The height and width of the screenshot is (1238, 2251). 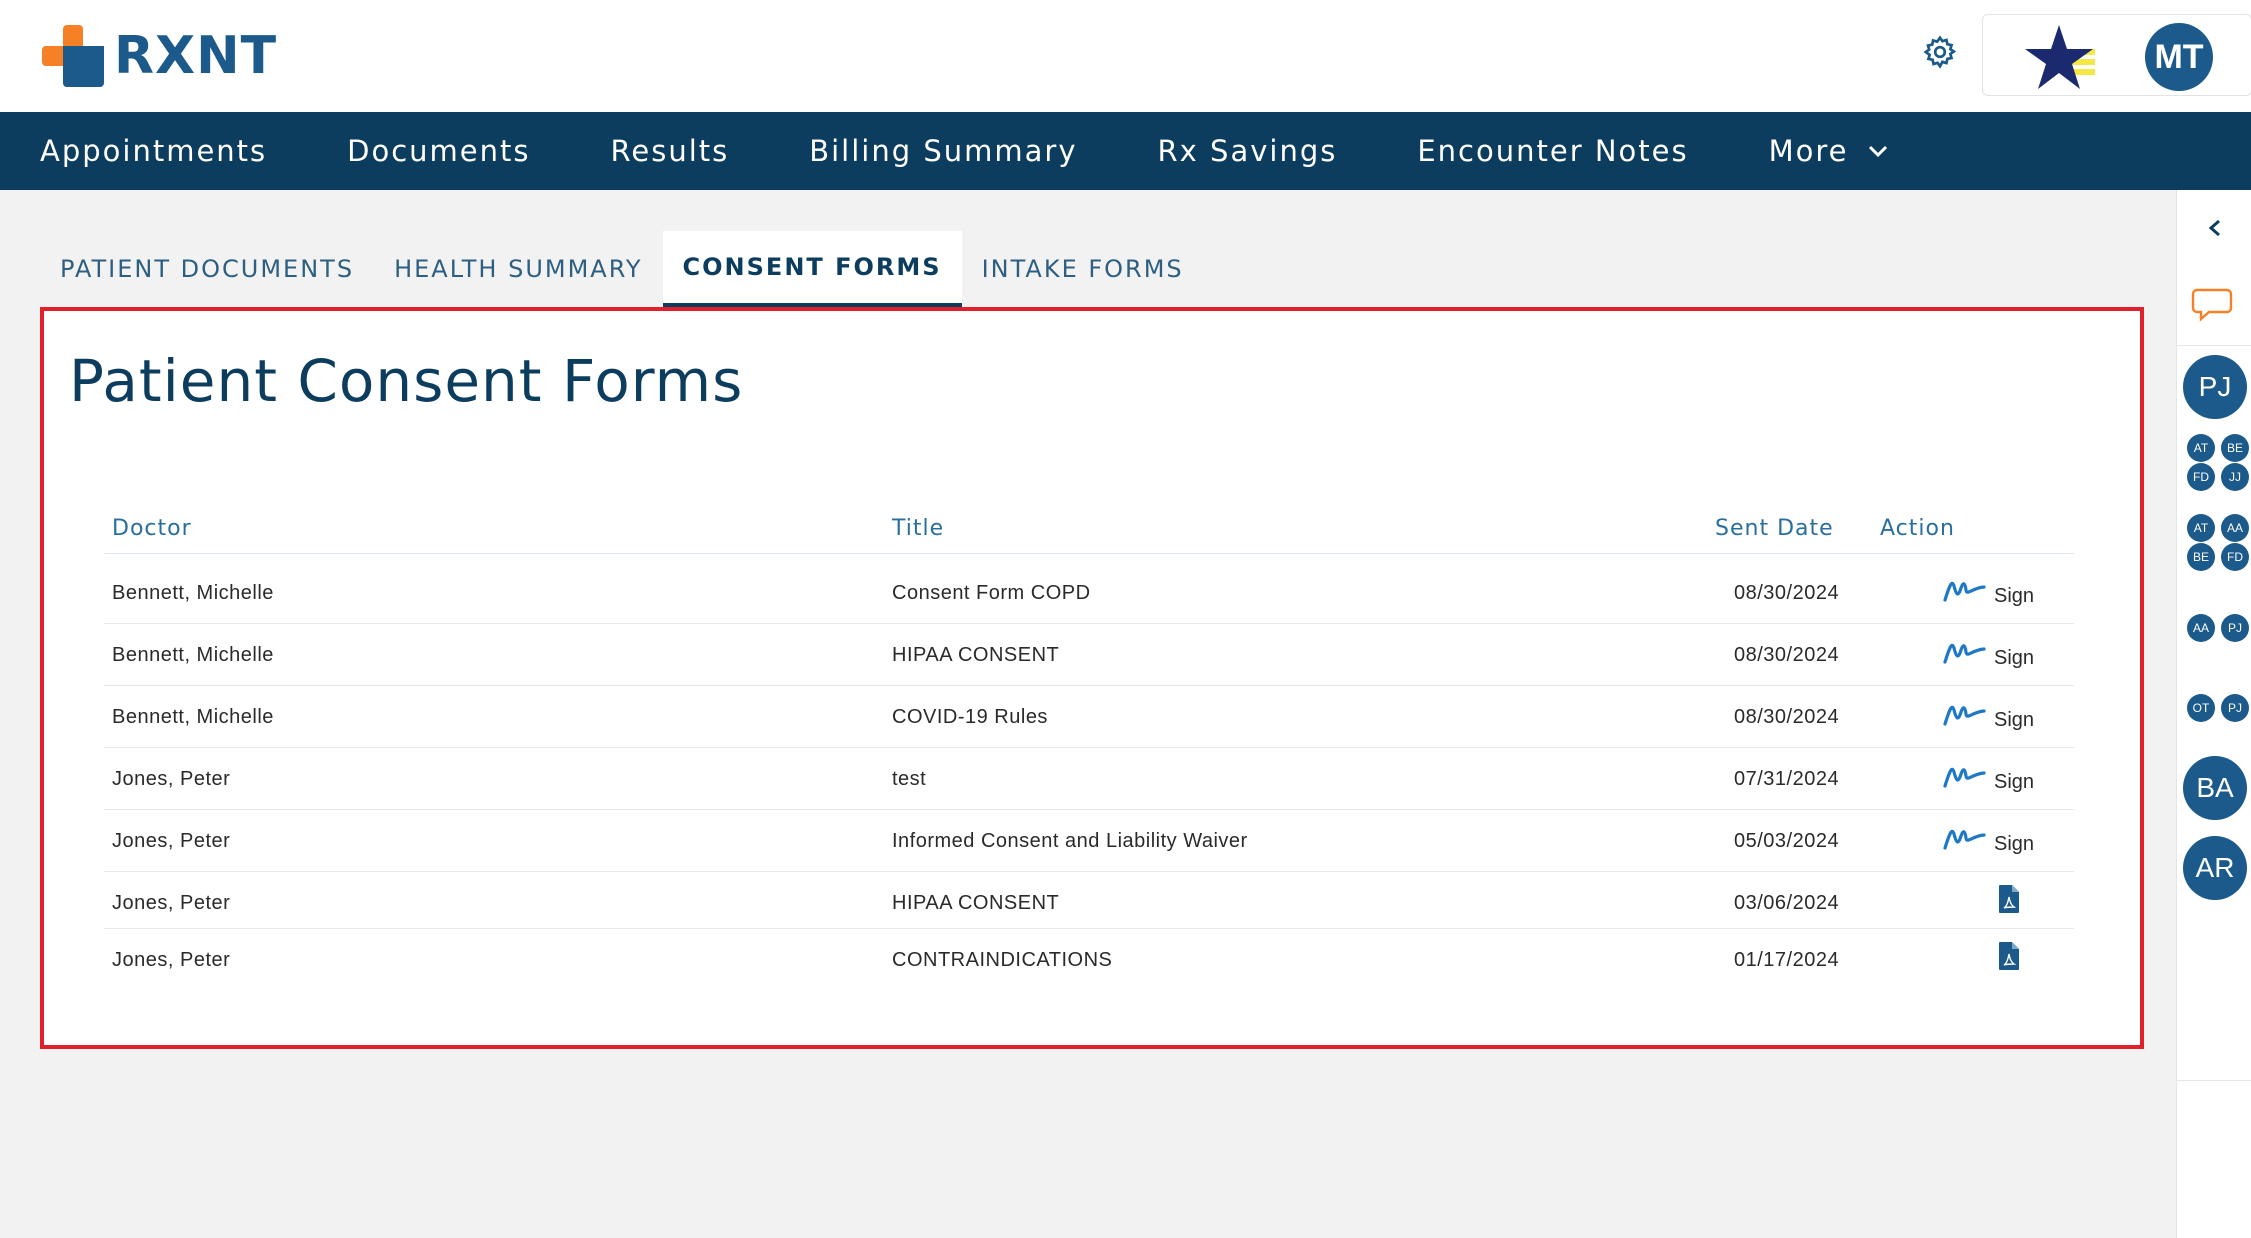 What do you see at coordinates (1787, 903) in the screenshot?
I see `cell-sent-date: 03/06/2024` at bounding box center [1787, 903].